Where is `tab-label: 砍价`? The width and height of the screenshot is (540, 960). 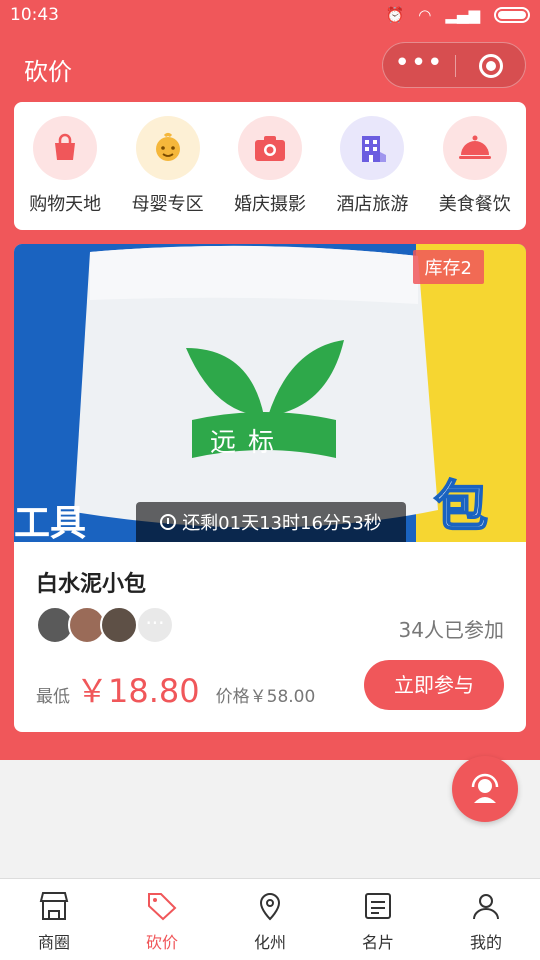
tab-label: 砍价 is located at coordinates (161, 942).